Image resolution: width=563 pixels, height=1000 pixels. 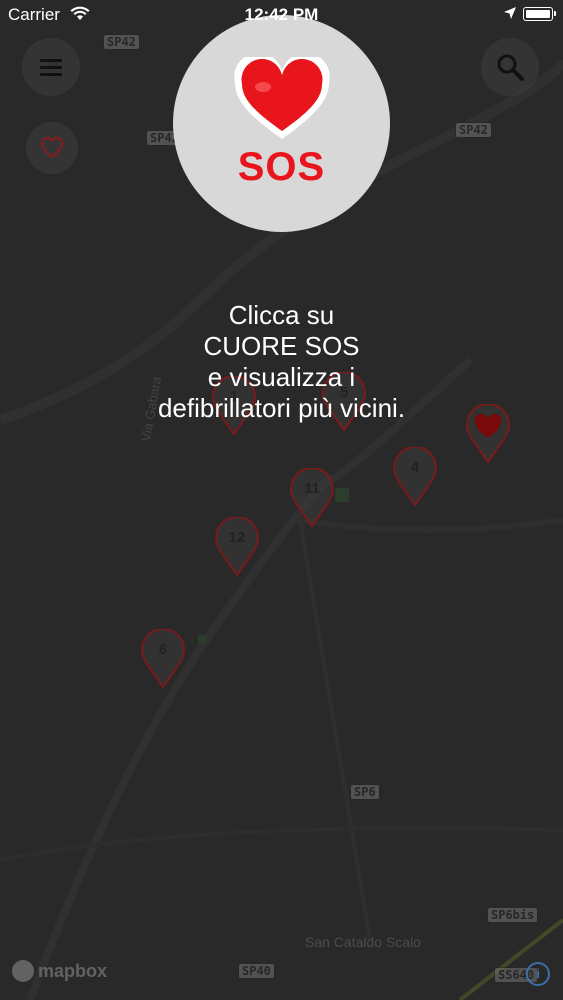 I want to click on cluster-pin: 6, so click(x=163, y=659).